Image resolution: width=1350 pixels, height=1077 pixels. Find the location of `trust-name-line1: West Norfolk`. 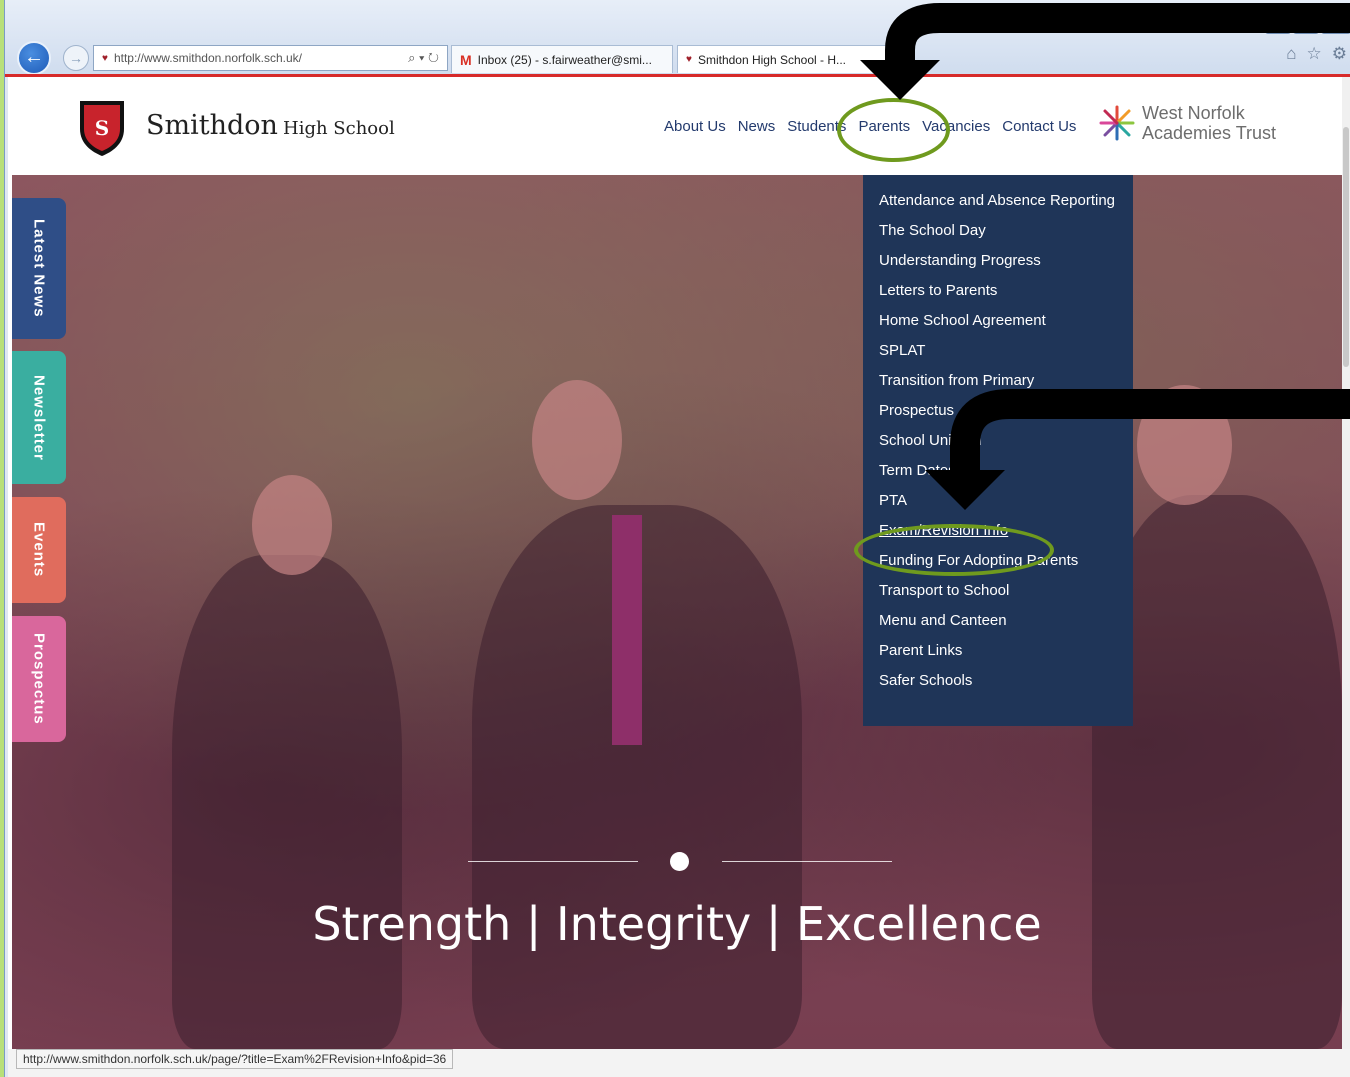

trust-name-line1: West Norfolk is located at coordinates (1193, 113).